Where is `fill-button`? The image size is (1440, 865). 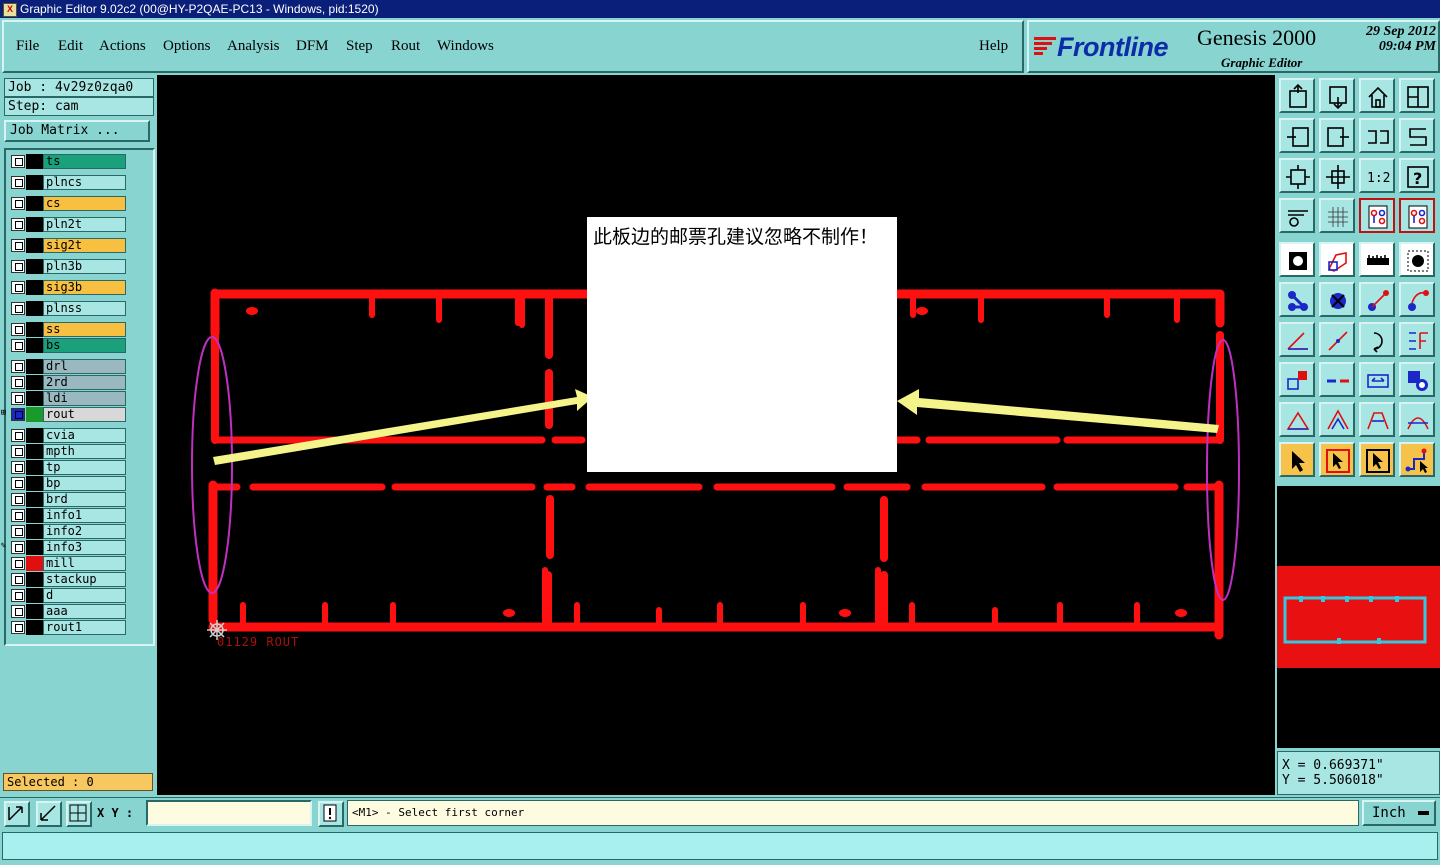
fill-button is located at coordinates (1297, 259).